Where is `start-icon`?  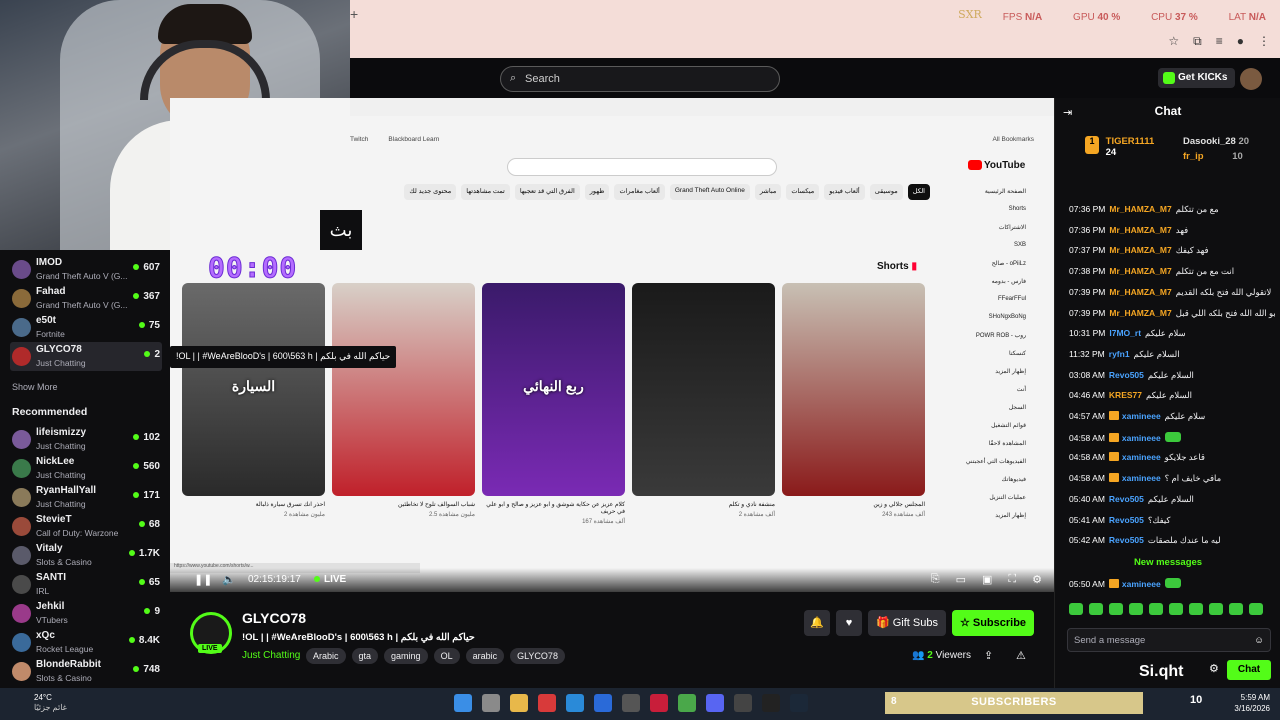 start-icon is located at coordinates (463, 703).